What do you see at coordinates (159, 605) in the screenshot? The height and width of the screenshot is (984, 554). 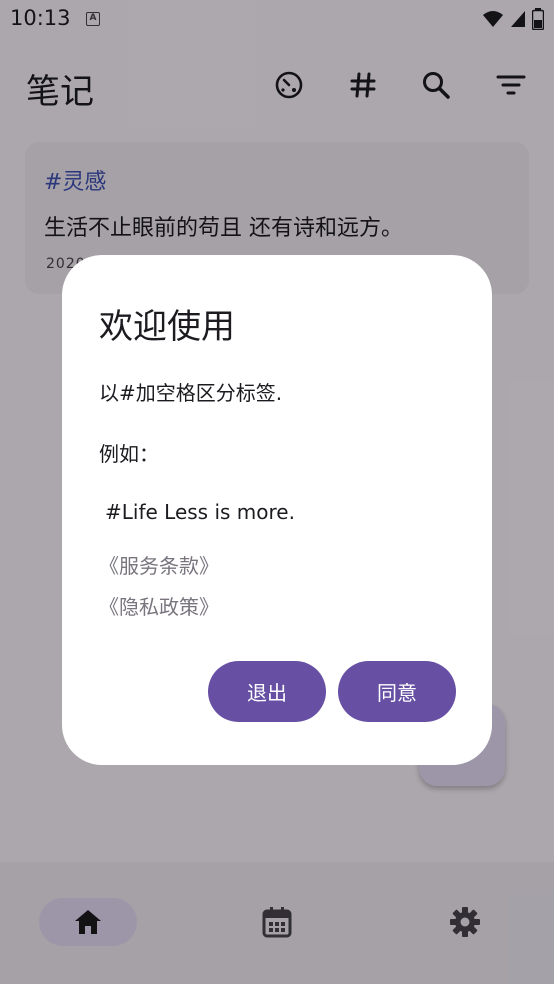 I see `privacy-link: 《隐私政策》` at bounding box center [159, 605].